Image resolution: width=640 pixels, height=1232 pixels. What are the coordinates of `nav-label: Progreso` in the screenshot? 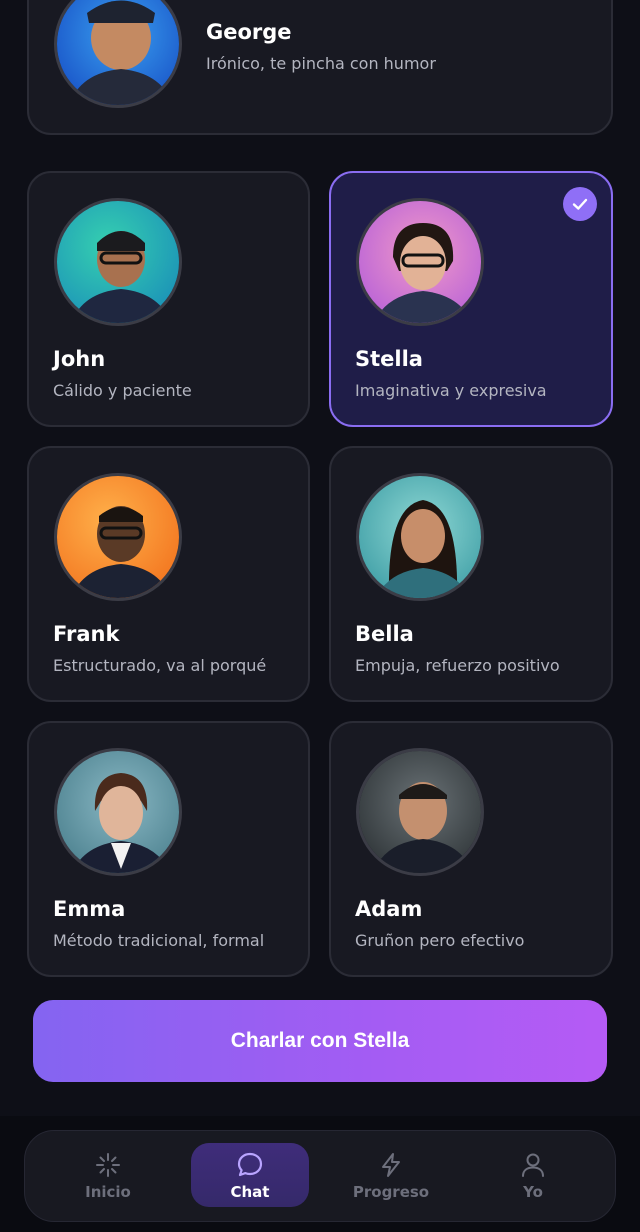 It's located at (391, 1191).